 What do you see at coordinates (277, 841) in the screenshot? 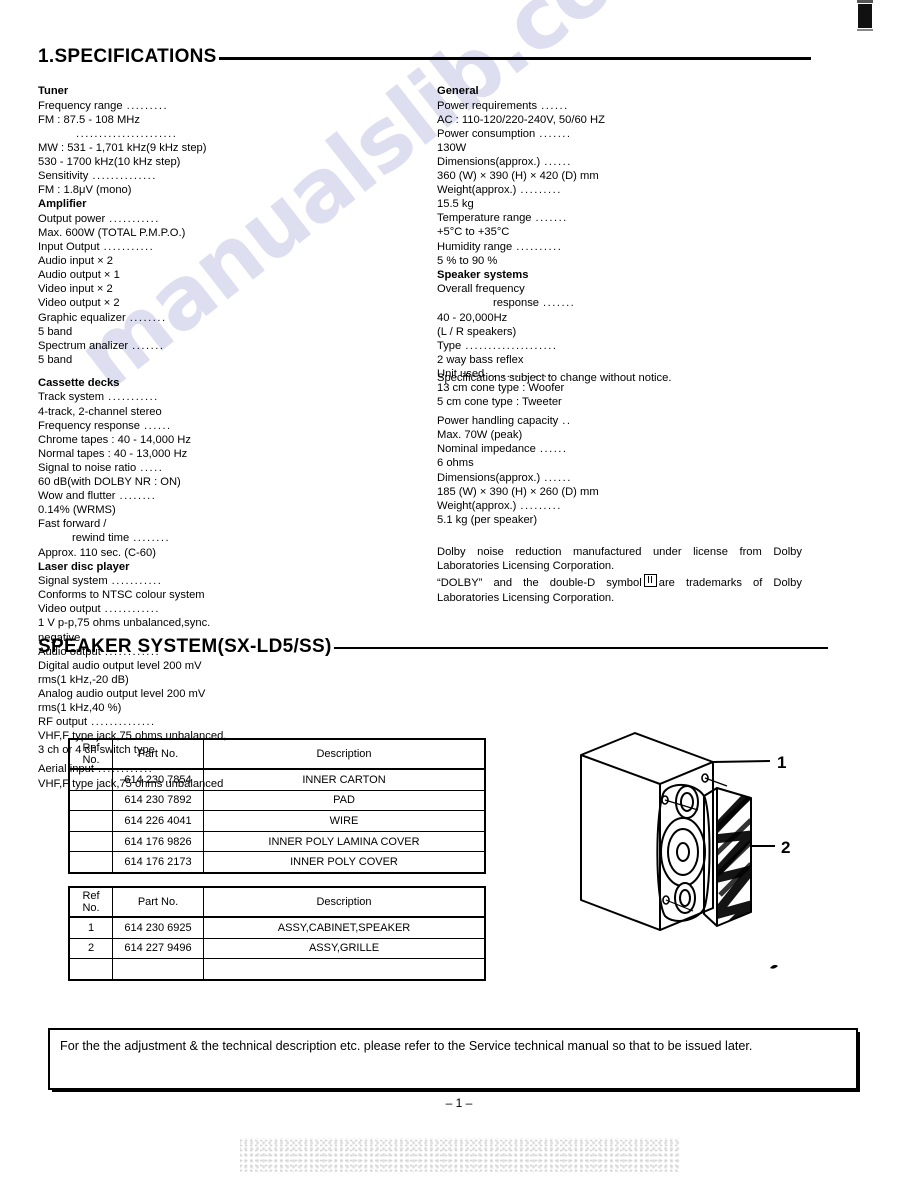
I see `table-row: 614 176 9826 INNER POLY LAMINA COVER` at bounding box center [277, 841].